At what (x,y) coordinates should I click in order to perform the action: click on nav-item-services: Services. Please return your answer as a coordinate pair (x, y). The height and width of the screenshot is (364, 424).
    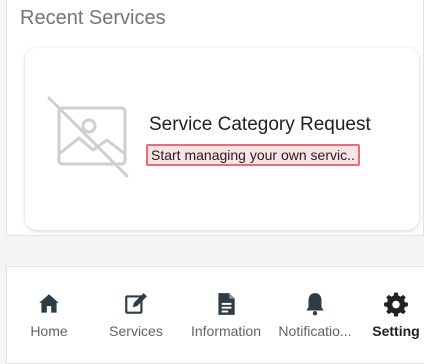
    Looking at the image, I should click on (136, 315).